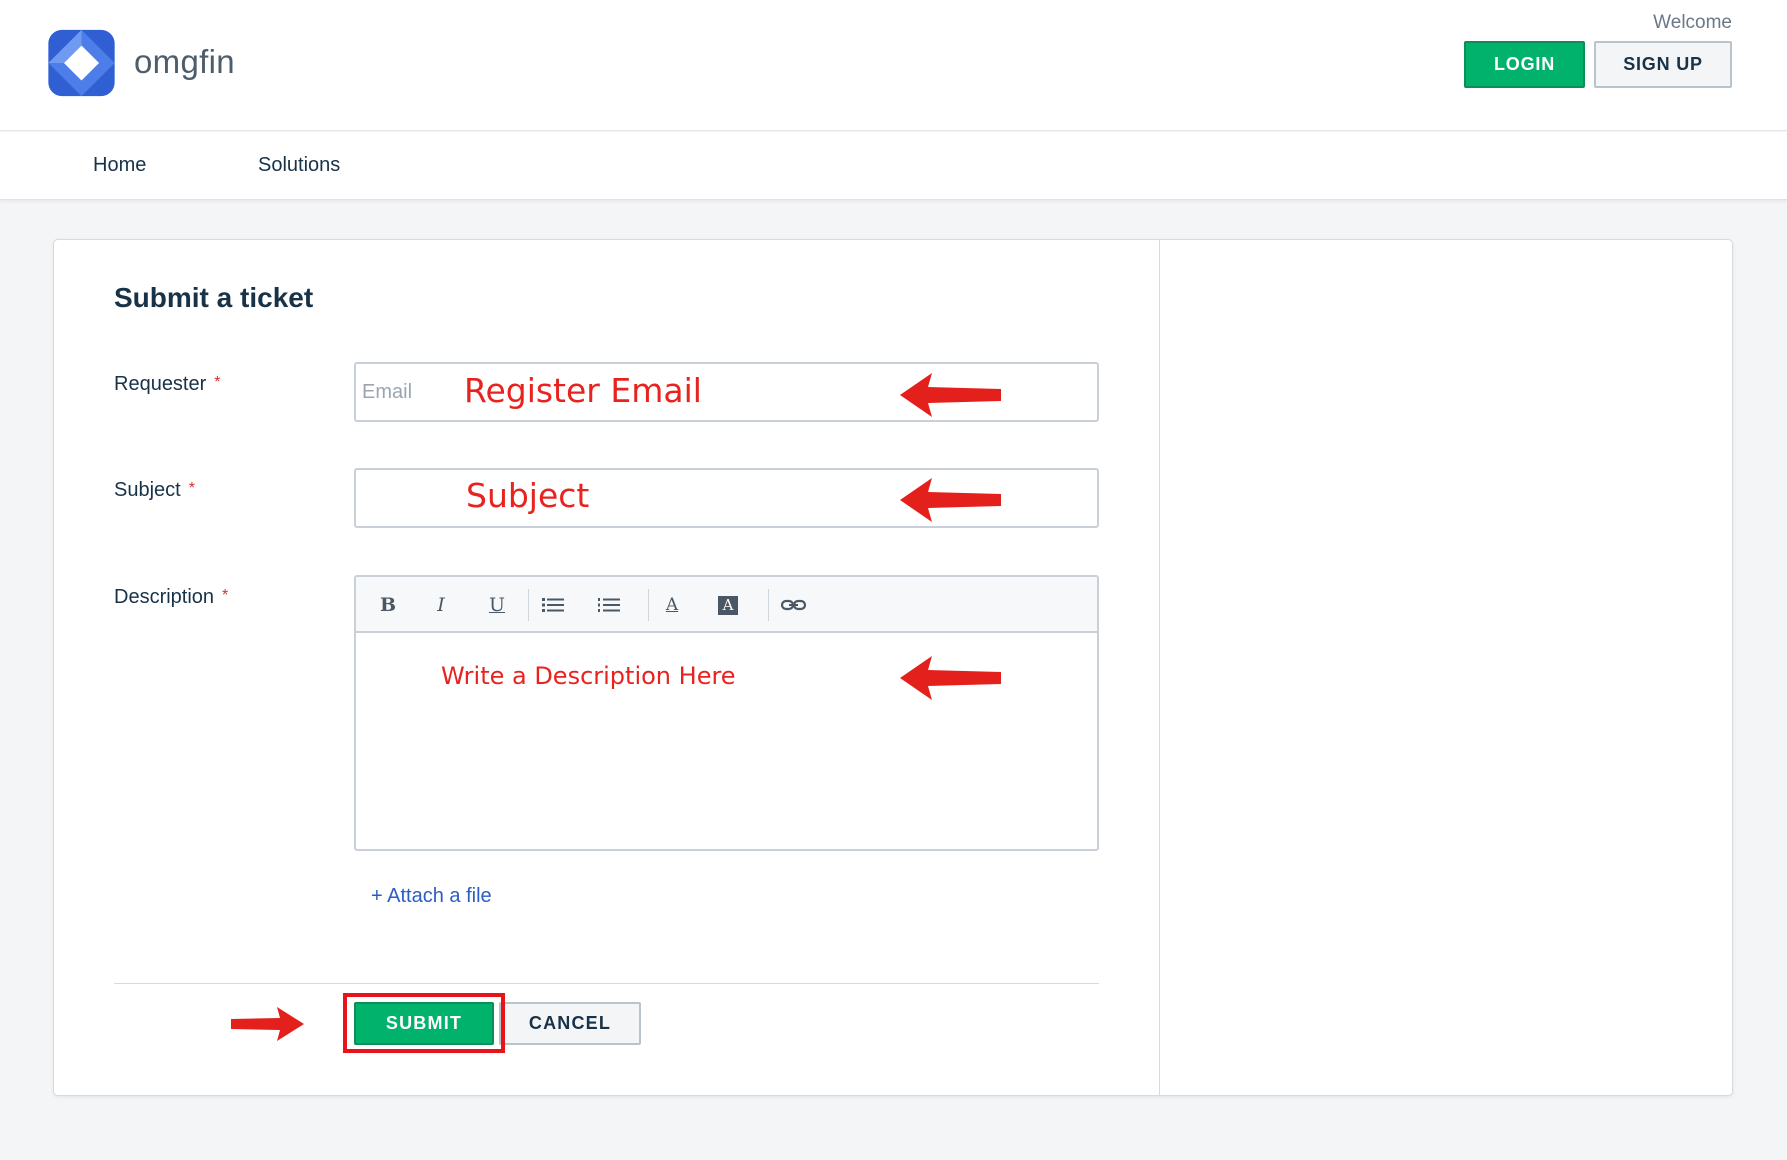  What do you see at coordinates (1692, 22) in the screenshot?
I see `welcome-text: Welcome` at bounding box center [1692, 22].